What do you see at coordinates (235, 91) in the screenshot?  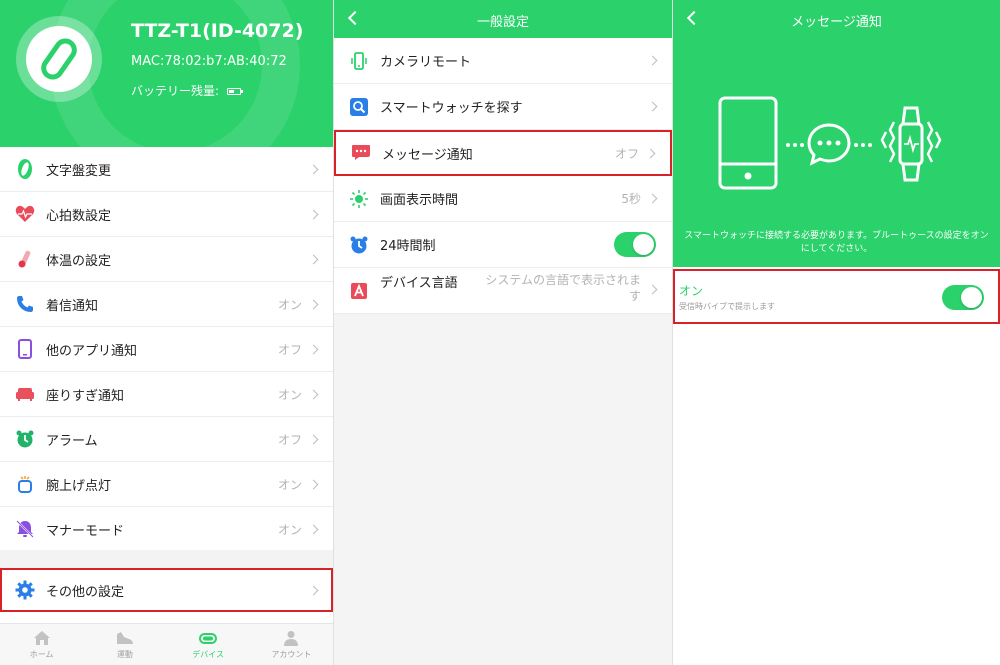 I see `battery-icon` at bounding box center [235, 91].